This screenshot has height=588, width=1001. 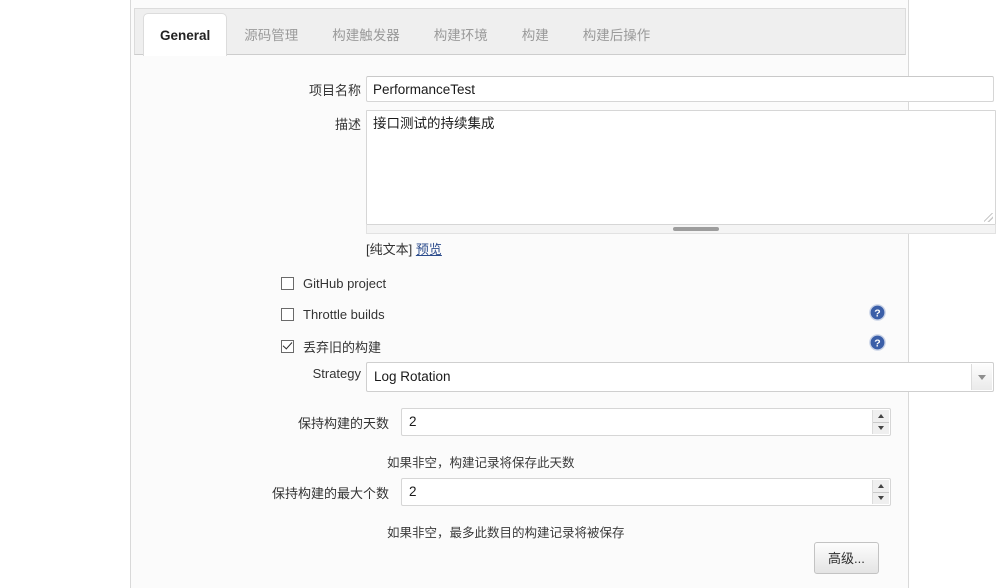 What do you see at coordinates (680, 89) in the screenshot?
I see `project-name-input` at bounding box center [680, 89].